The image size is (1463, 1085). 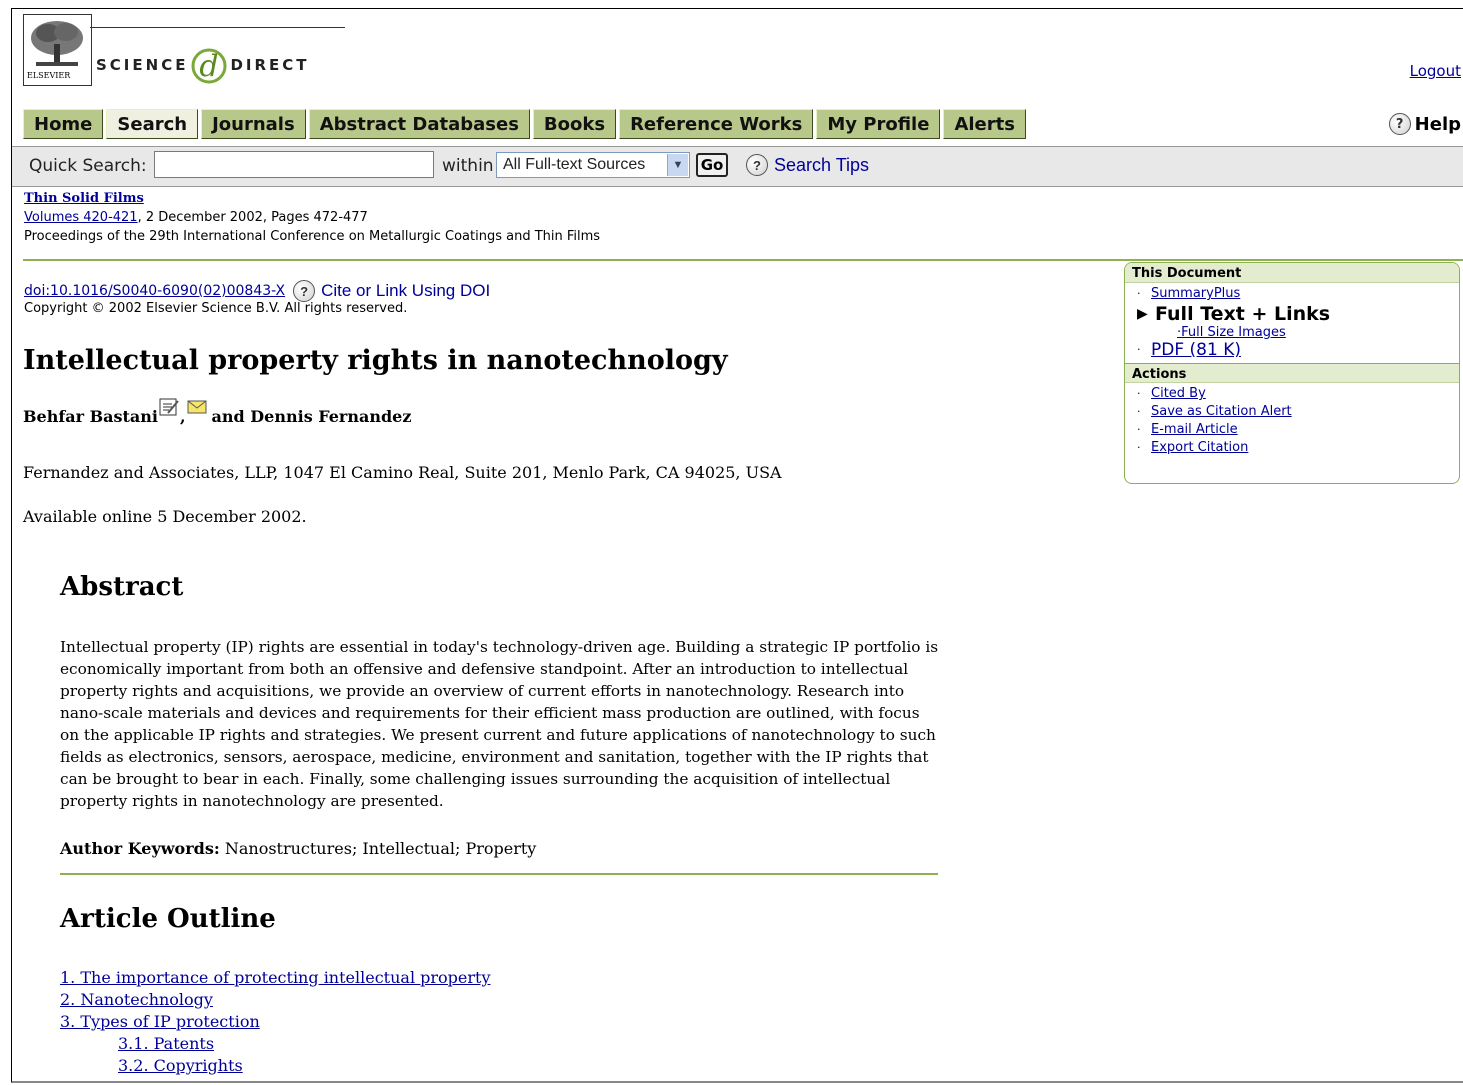 I want to click on outline-item: 2. Nanotechnology, so click(x=136, y=999).